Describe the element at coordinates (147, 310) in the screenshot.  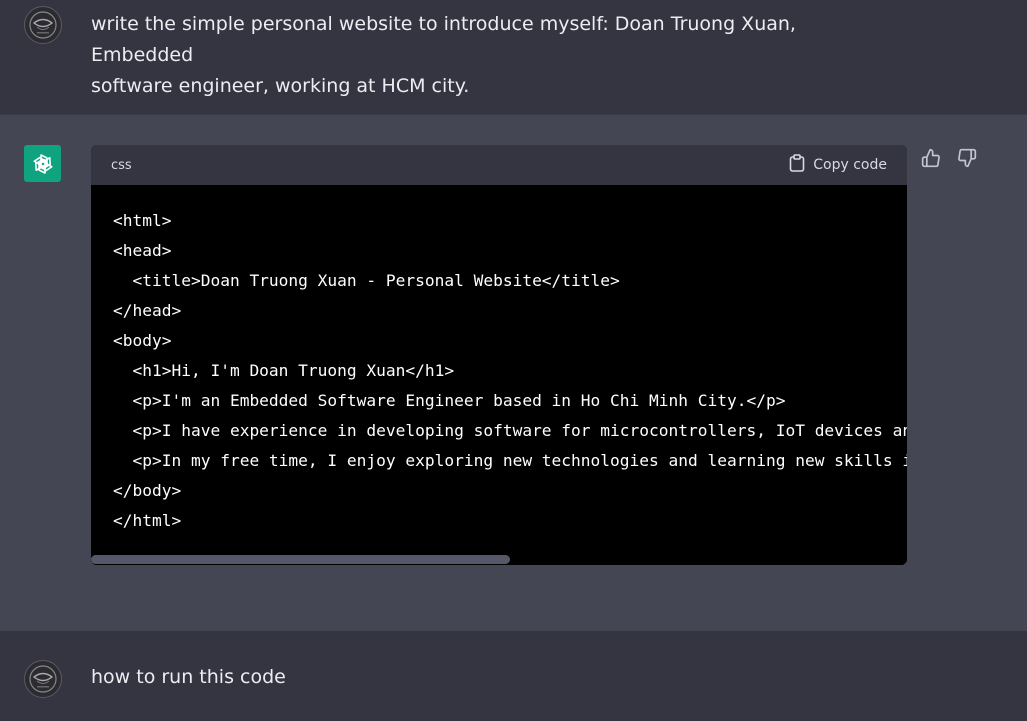
I see `code-line: </head>` at that location.